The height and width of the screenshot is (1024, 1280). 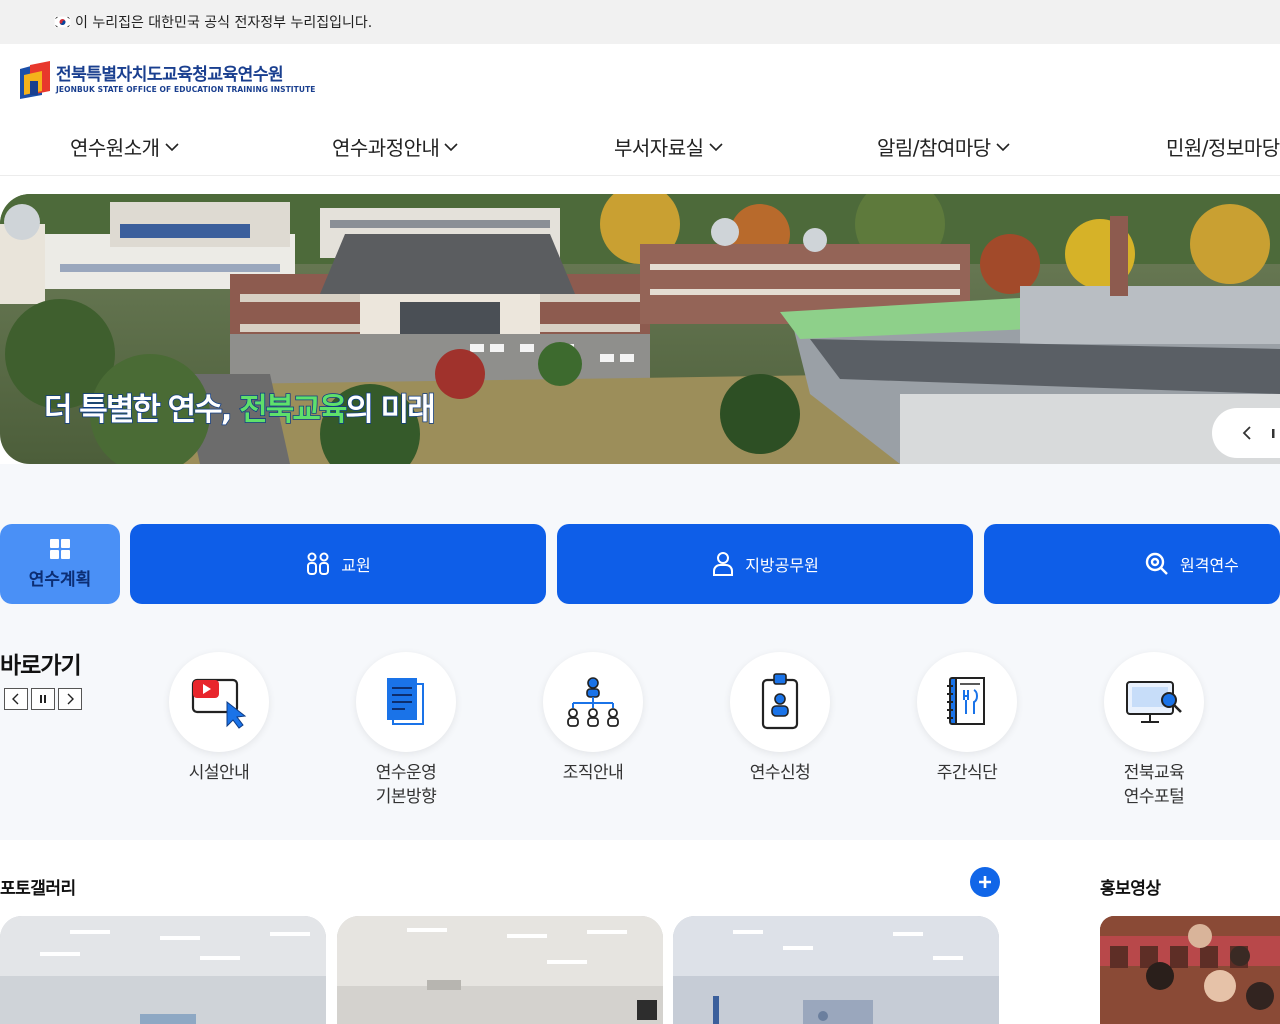 What do you see at coordinates (593, 773) in the screenshot?
I see `quick-link-label: 조직안내` at bounding box center [593, 773].